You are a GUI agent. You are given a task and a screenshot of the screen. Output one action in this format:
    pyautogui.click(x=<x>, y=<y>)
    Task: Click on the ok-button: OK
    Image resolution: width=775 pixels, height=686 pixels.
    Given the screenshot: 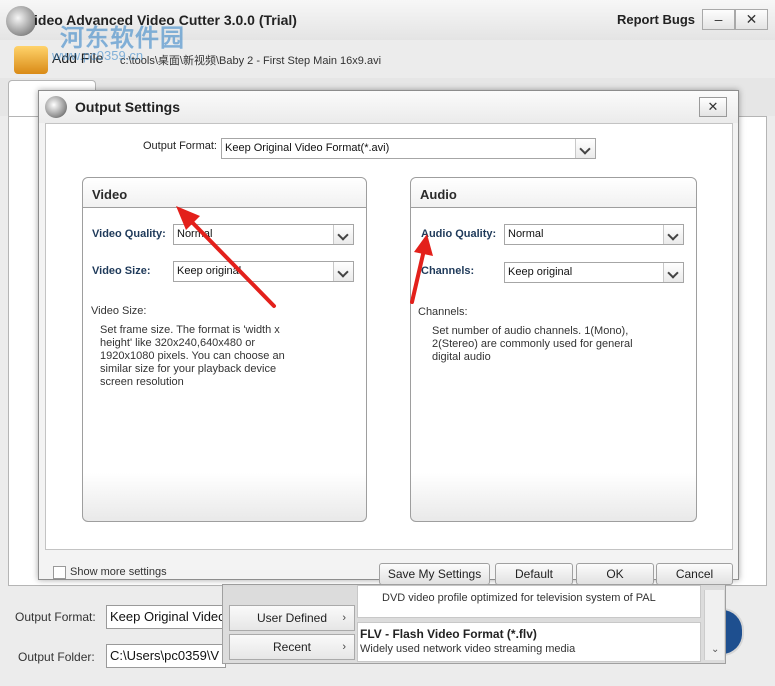 What is the action you would take?
    pyautogui.click(x=615, y=574)
    